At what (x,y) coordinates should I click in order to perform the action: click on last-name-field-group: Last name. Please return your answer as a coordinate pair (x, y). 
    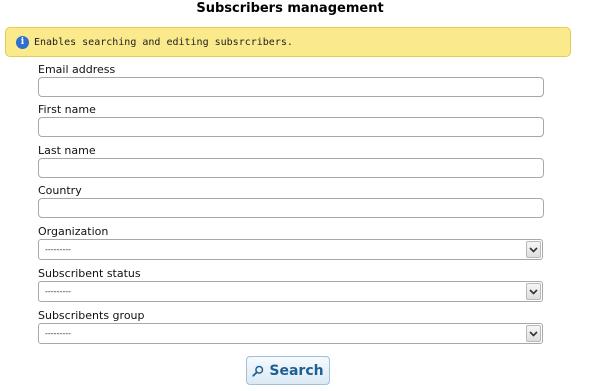
    Looking at the image, I should click on (291, 161).